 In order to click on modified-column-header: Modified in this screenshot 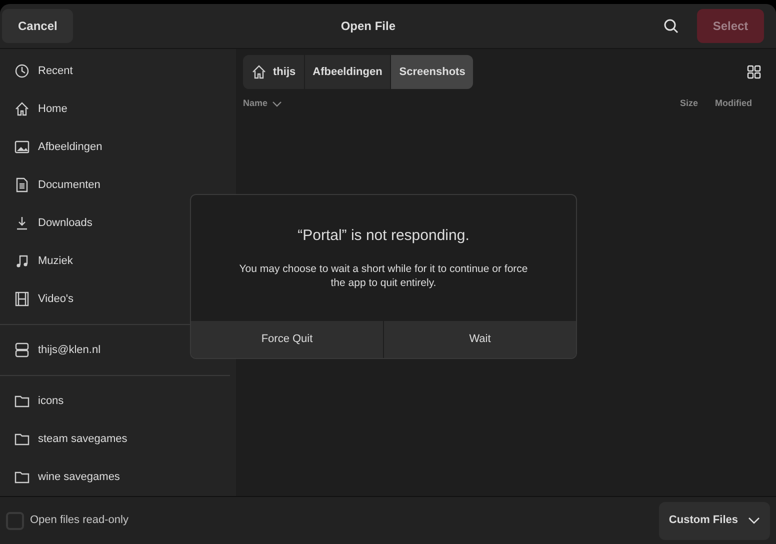, I will do `click(739, 104)`.